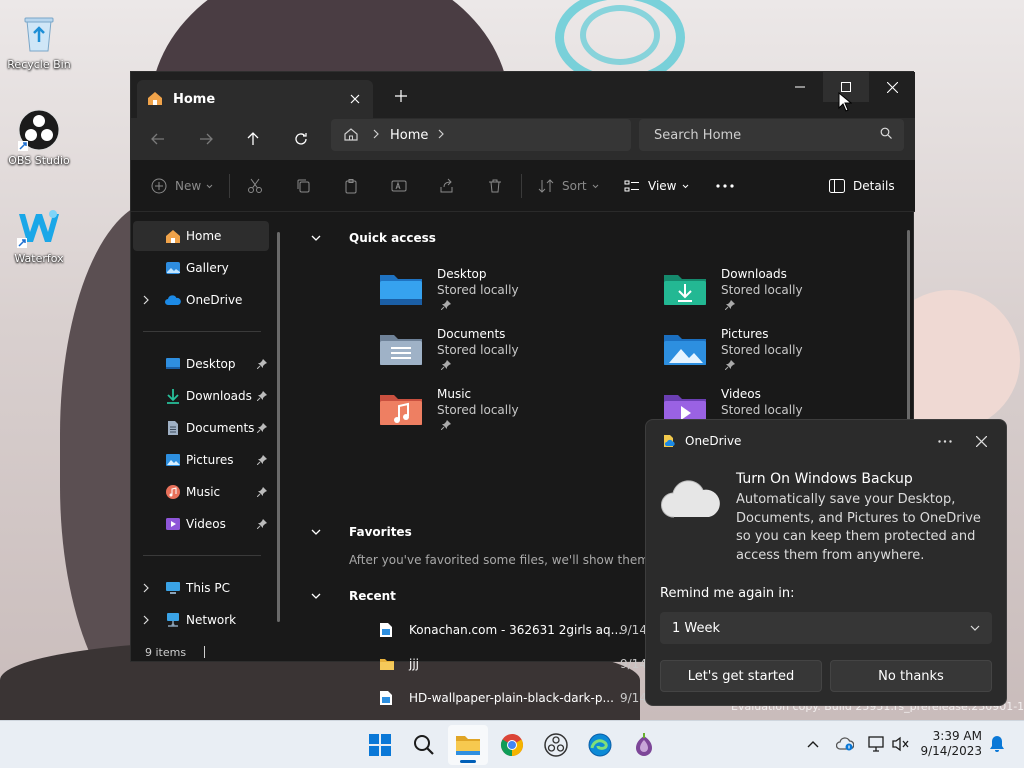 Image resolution: width=1024 pixels, height=768 pixels. Describe the element at coordinates (380, 745) in the screenshot. I see `start-button` at that location.